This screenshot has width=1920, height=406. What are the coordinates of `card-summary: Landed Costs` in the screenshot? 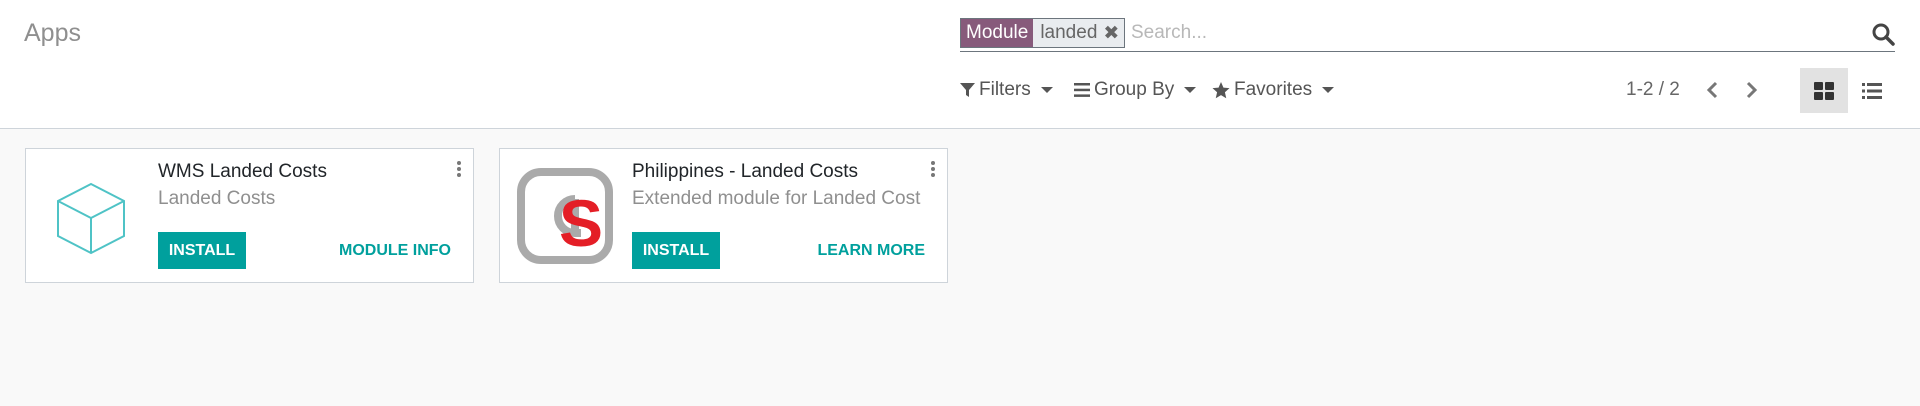 It's located at (217, 198).